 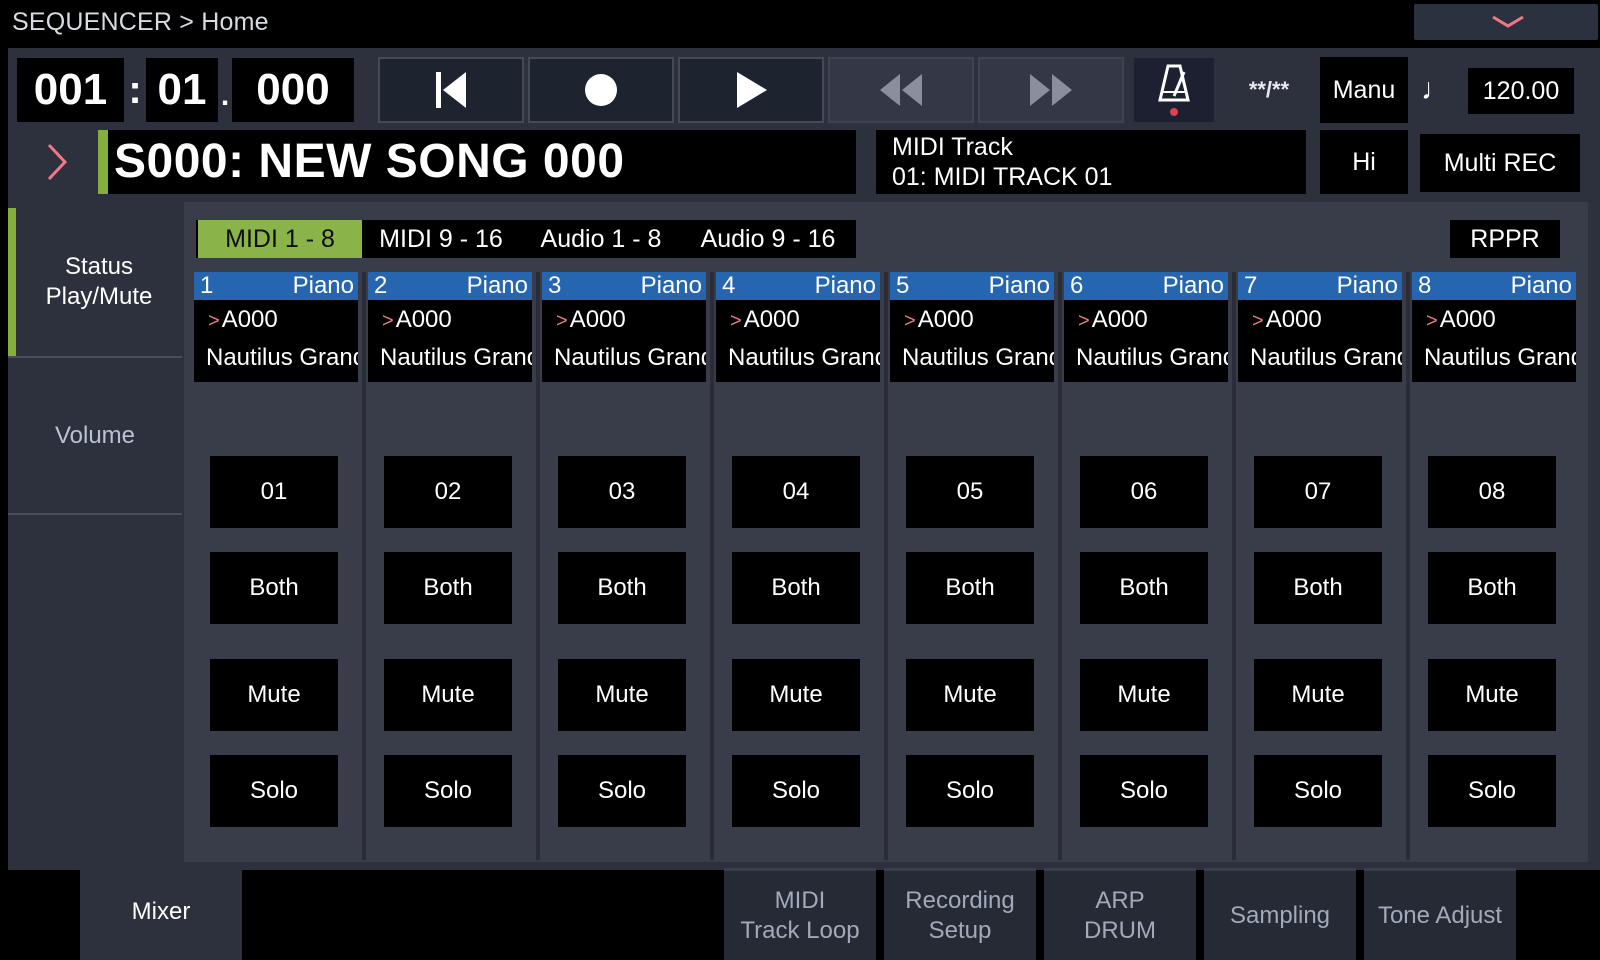 I want to click on midi-channel-button: 05, so click(x=970, y=492).